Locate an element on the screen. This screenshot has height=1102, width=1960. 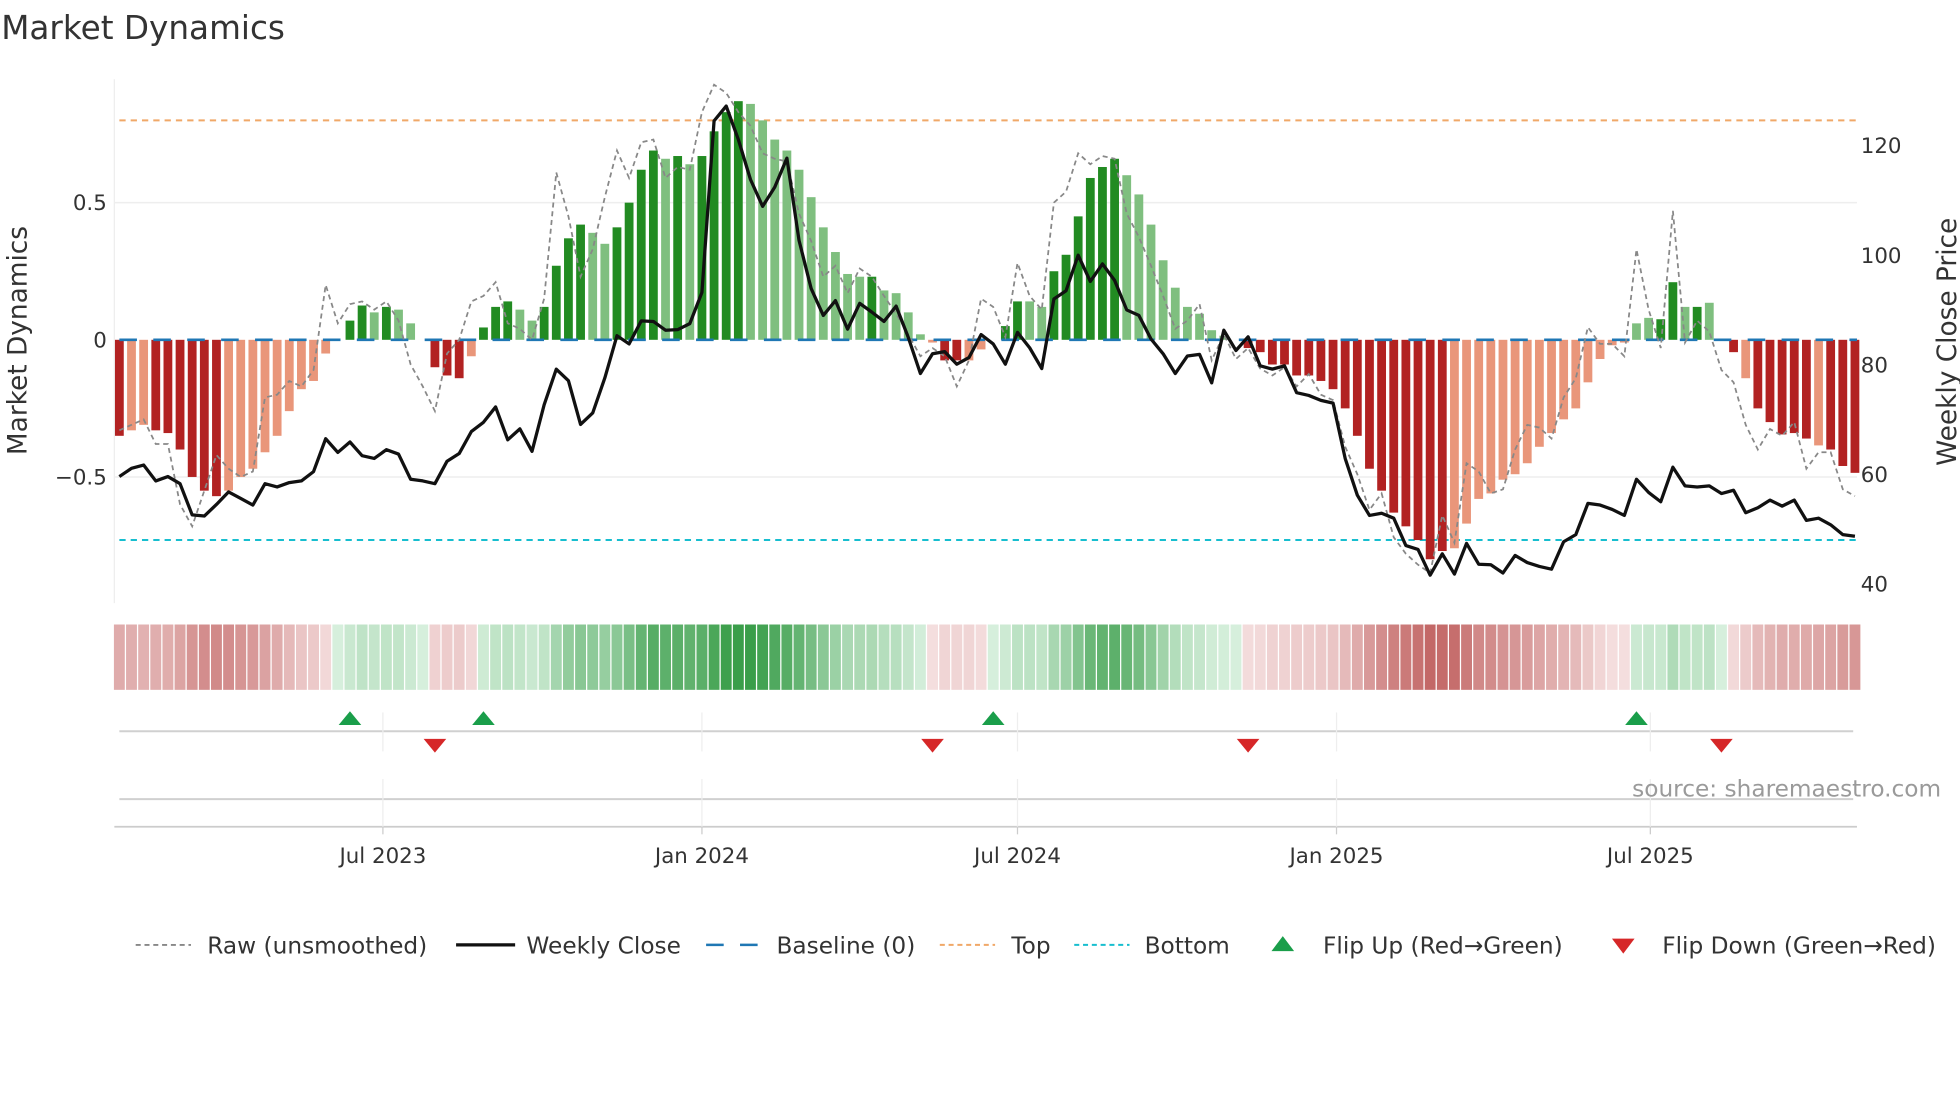
heat-strip is located at coordinates (987, 657).